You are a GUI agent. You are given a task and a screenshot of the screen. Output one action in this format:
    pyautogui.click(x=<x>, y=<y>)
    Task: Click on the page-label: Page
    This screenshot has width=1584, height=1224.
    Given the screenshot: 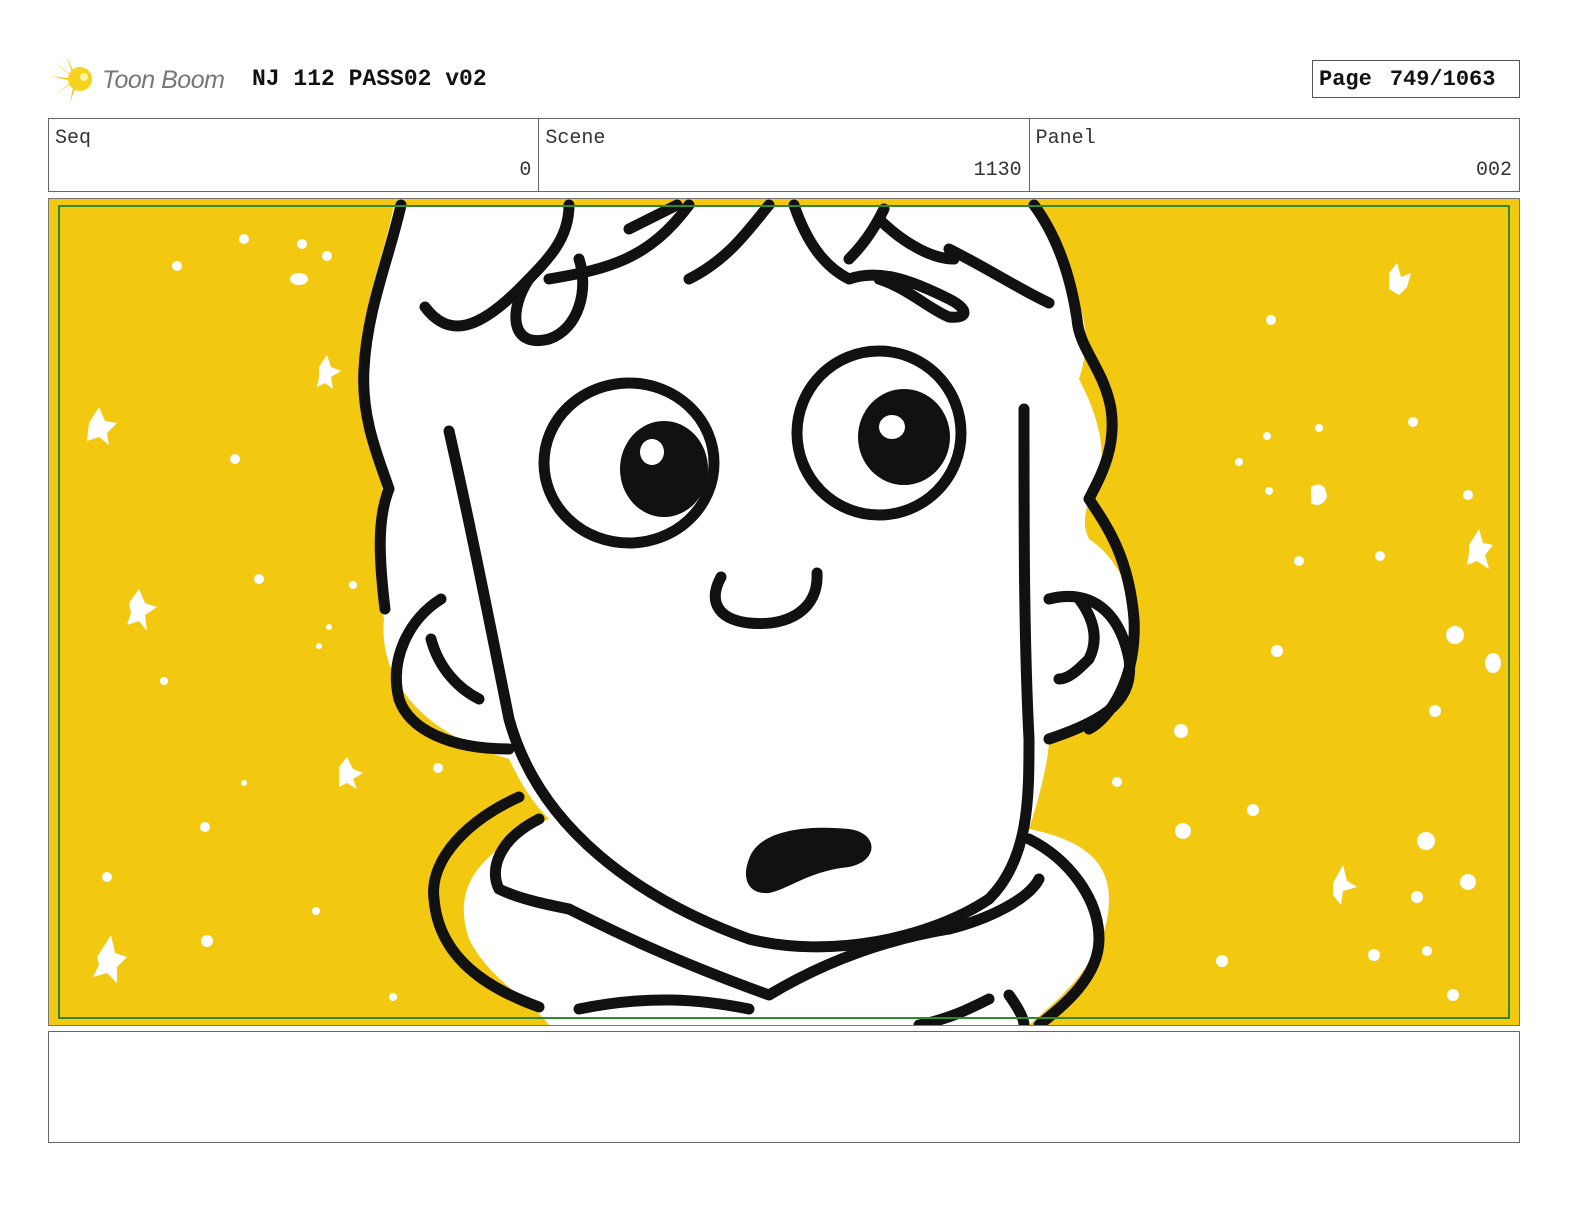 What is the action you would take?
    pyautogui.click(x=1345, y=79)
    